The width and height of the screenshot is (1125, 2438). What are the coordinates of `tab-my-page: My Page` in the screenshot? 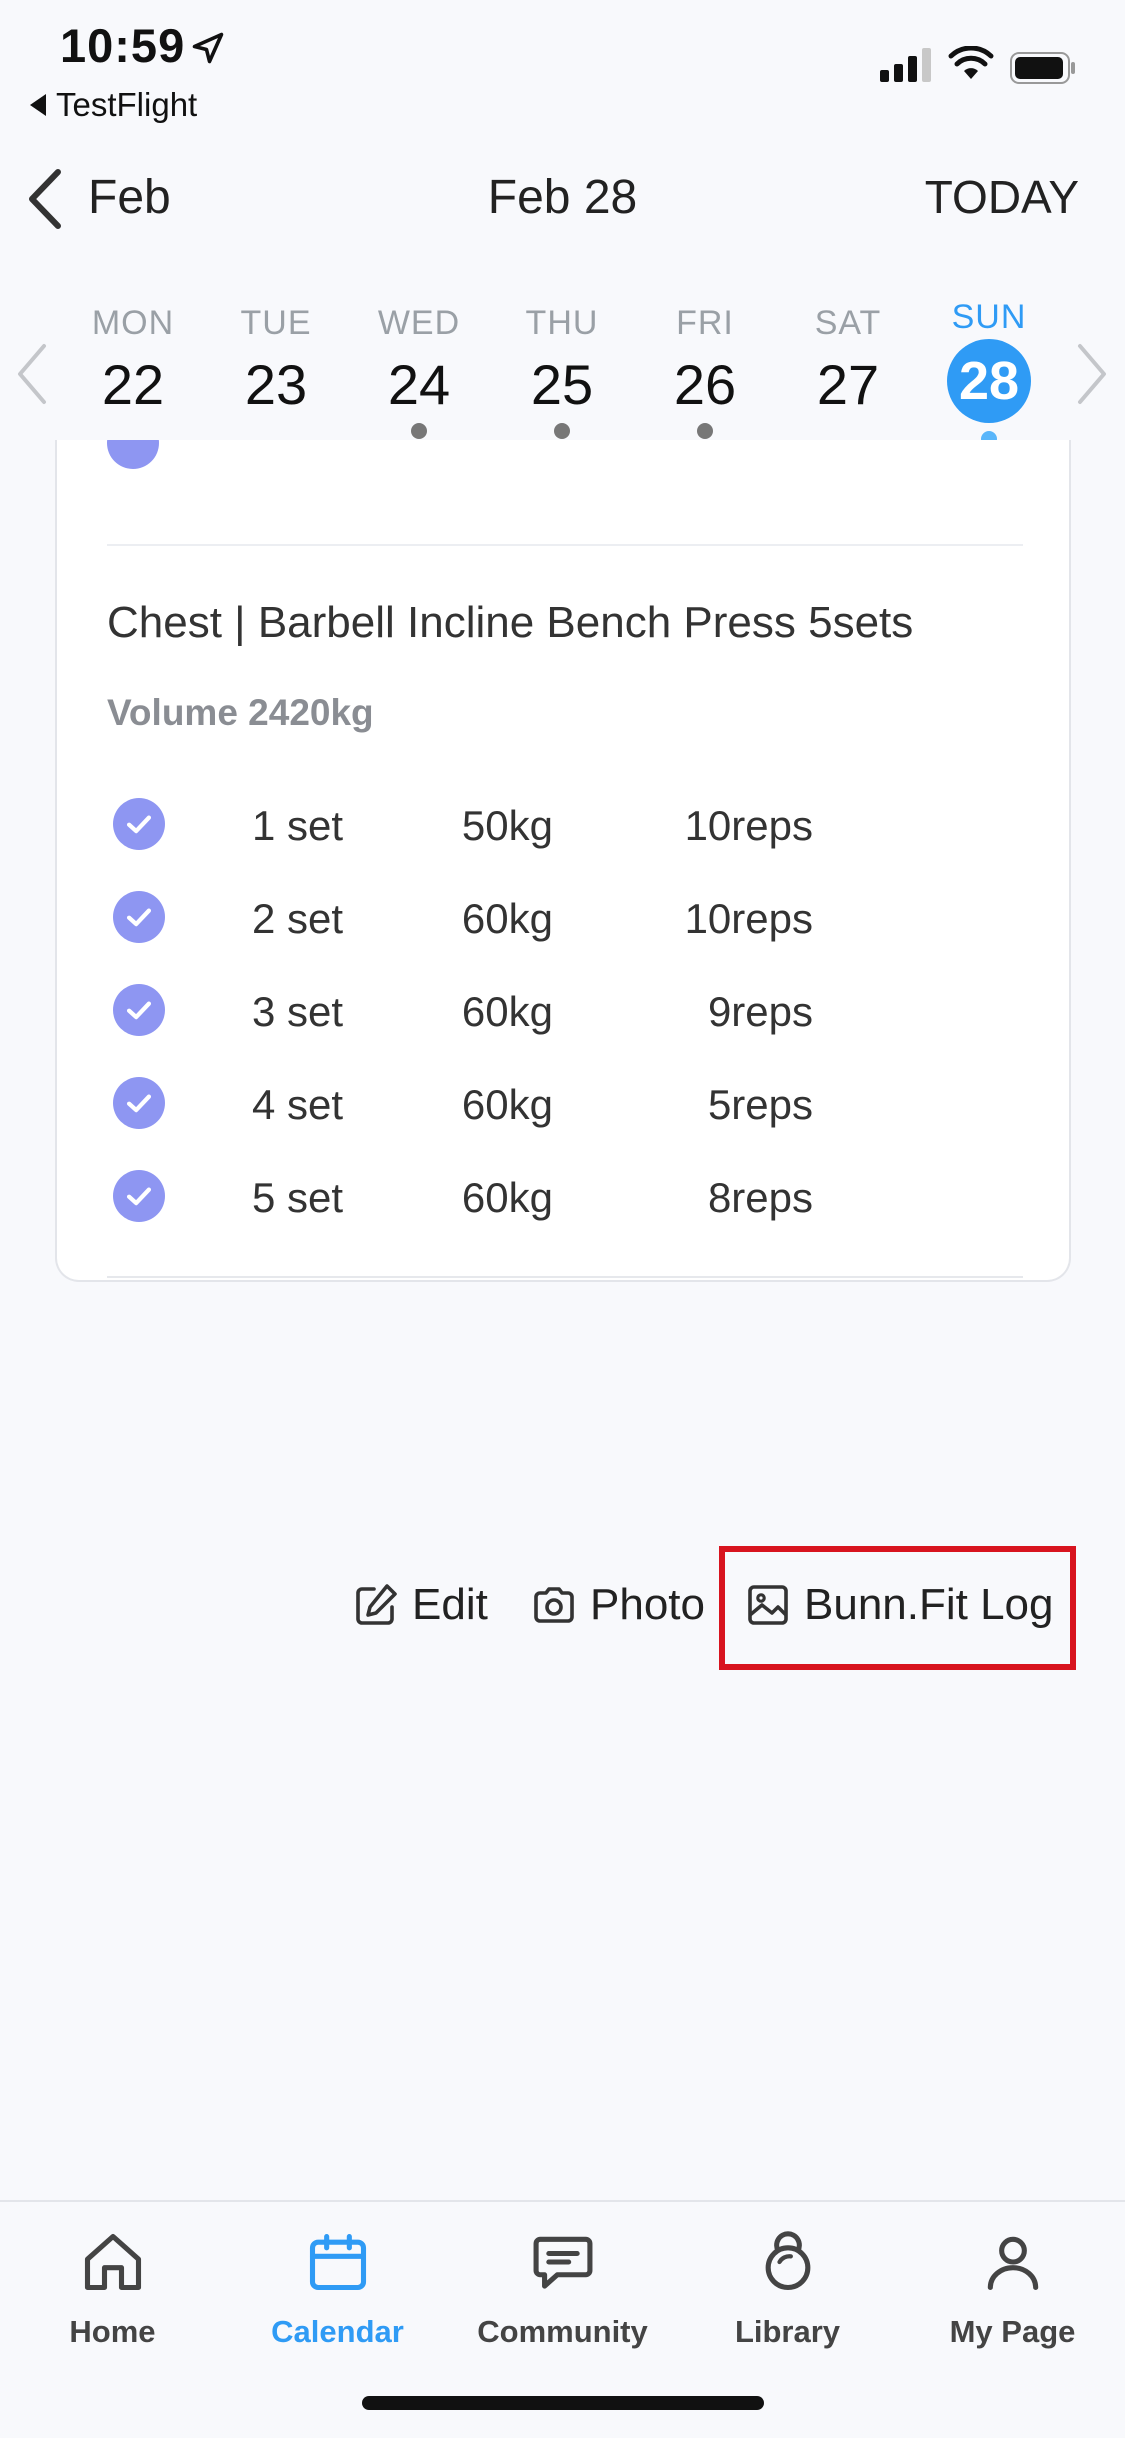 It's located at (1012, 2289).